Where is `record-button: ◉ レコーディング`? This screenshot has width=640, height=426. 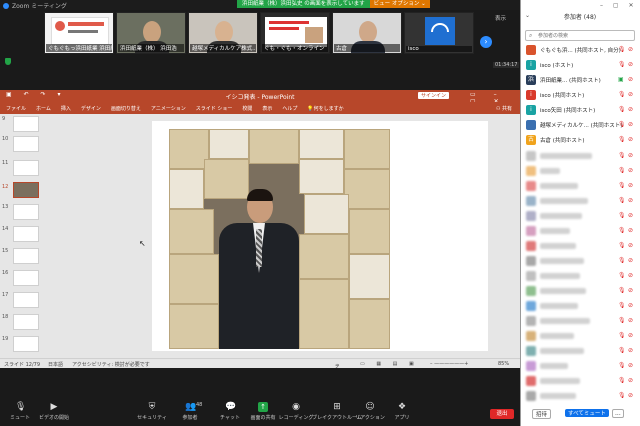 record-button: ◉ レコーディング is located at coordinates (296, 411).